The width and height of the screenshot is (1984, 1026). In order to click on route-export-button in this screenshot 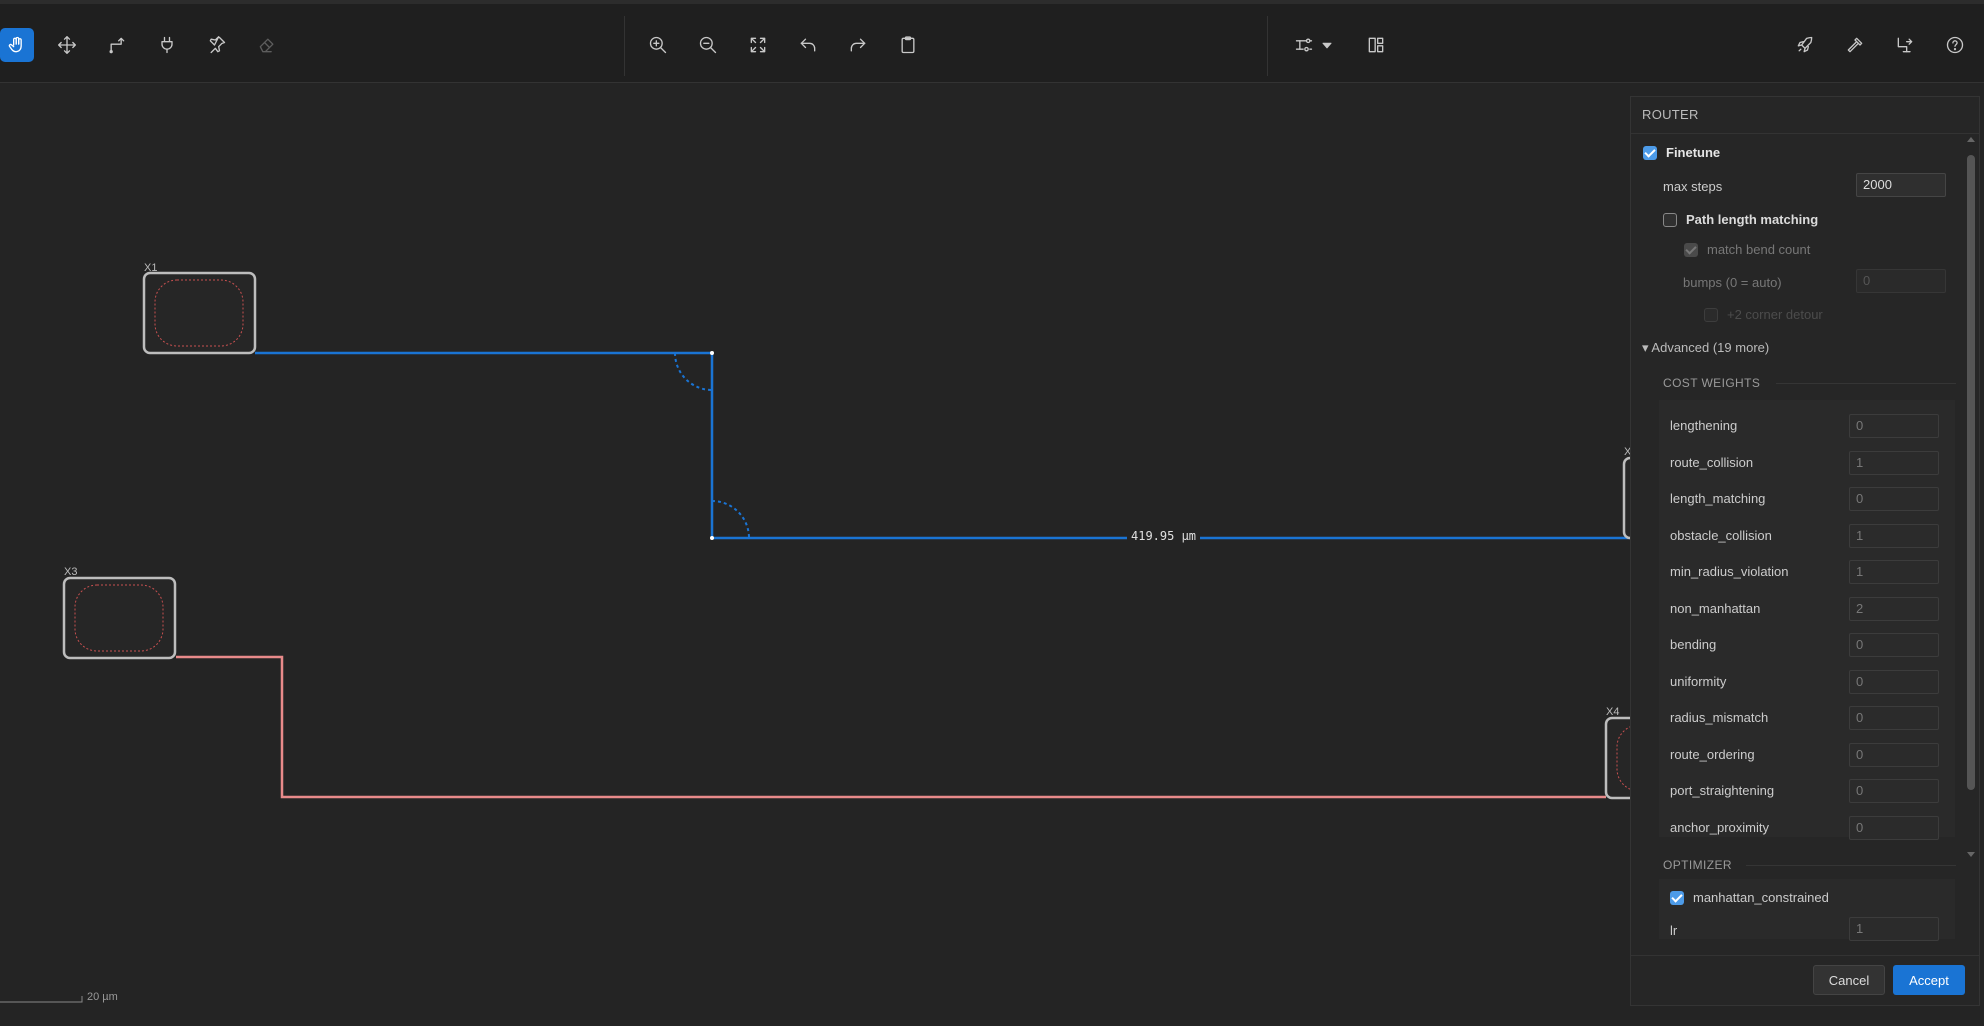, I will do `click(1905, 45)`.